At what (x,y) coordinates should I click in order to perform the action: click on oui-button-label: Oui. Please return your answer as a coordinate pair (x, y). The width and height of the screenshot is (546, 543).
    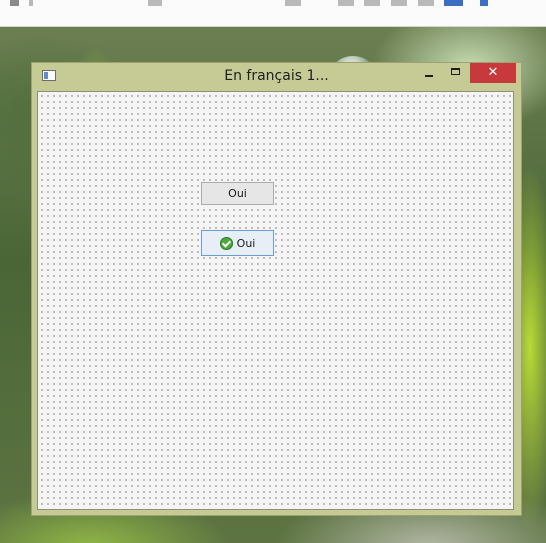
    Looking at the image, I should click on (237, 193).